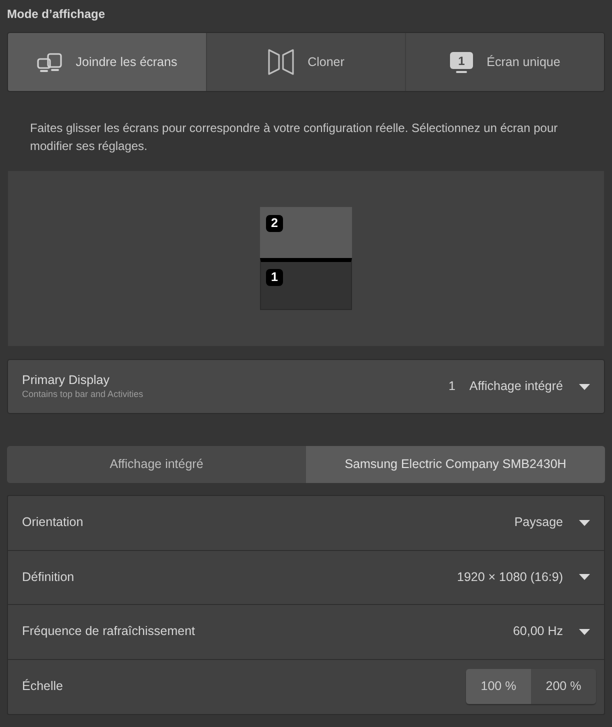 Image resolution: width=612 pixels, height=727 pixels. I want to click on mode-tab: Cloner, so click(306, 62).